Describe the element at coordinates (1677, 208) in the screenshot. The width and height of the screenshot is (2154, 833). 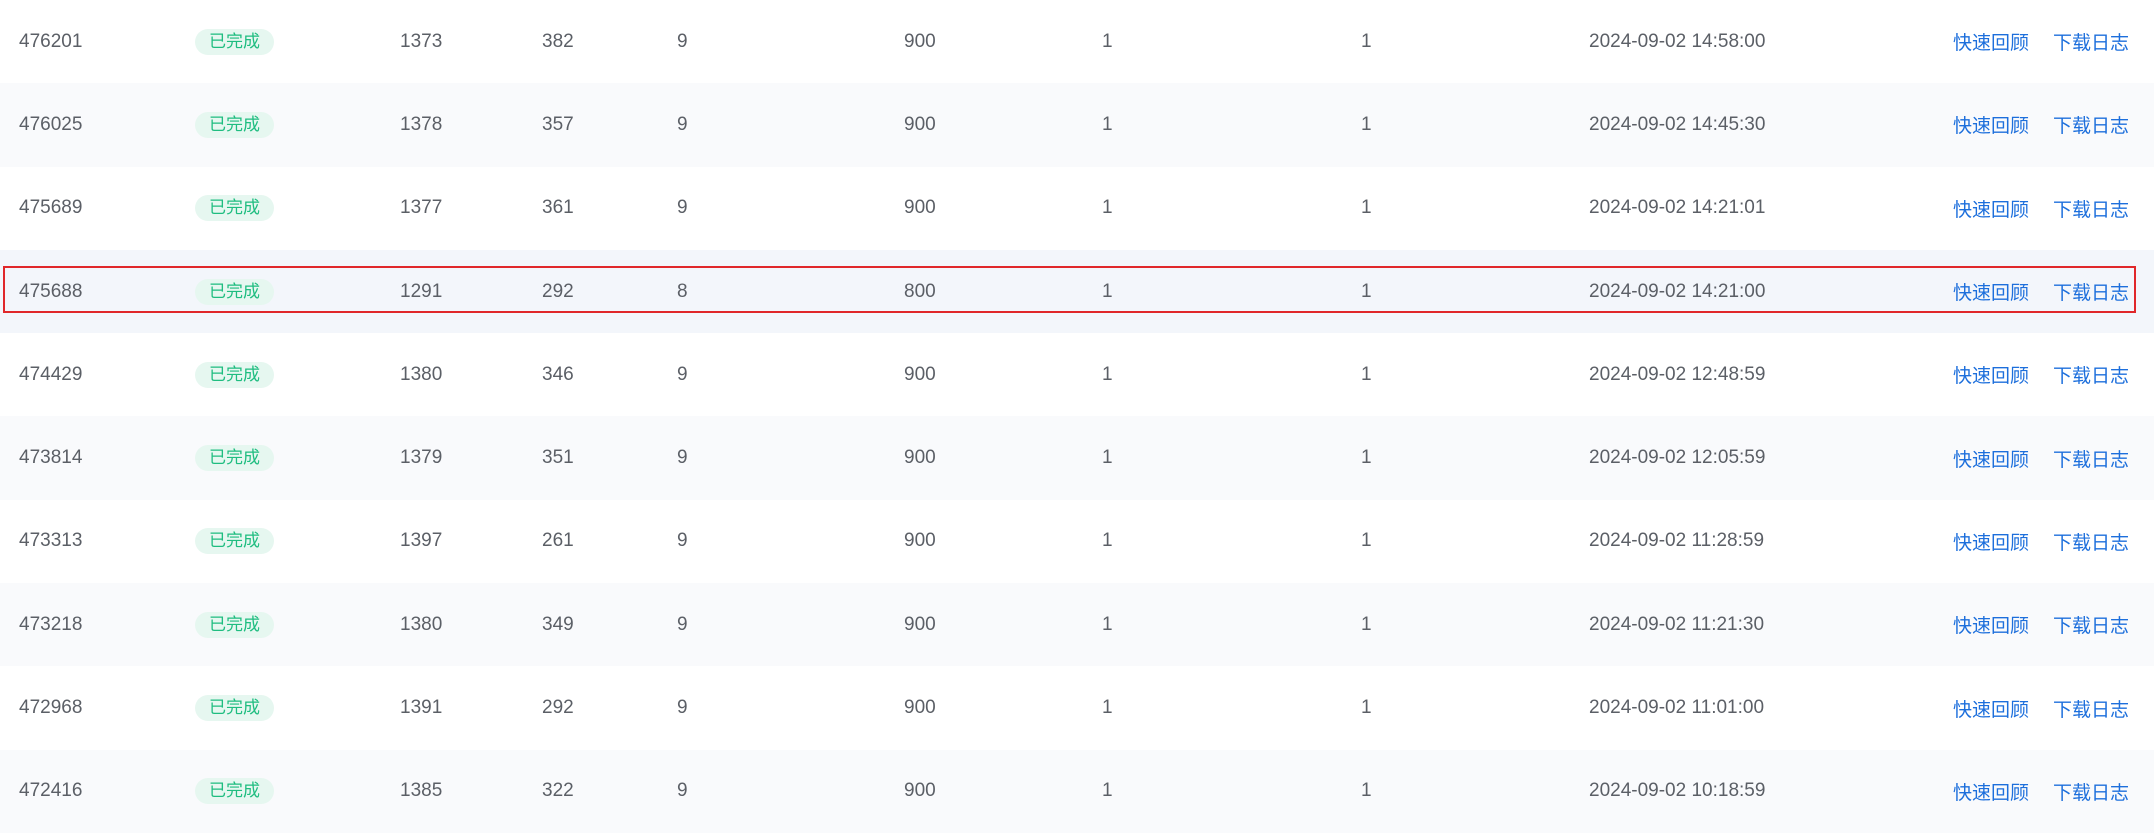
I see `cell-time: 2024-09-02 14:21:01` at that location.